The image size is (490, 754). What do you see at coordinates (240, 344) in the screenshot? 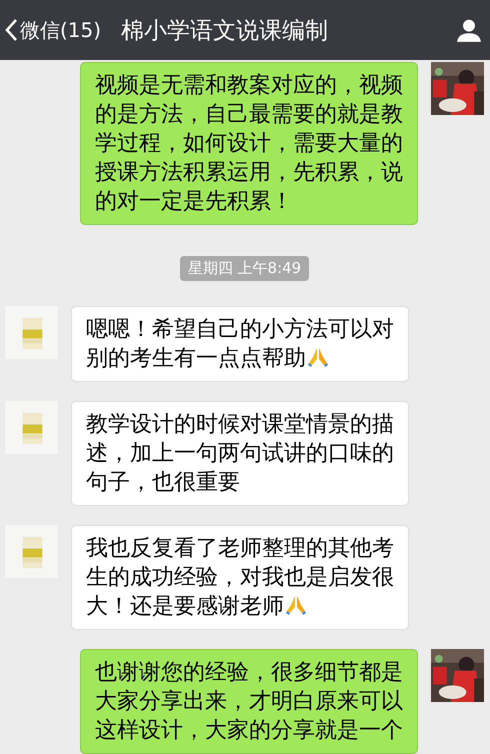
I see `message-bubble: 嗯嗯！希望自己的小方法可以对别的考生有一点点帮助` at bounding box center [240, 344].